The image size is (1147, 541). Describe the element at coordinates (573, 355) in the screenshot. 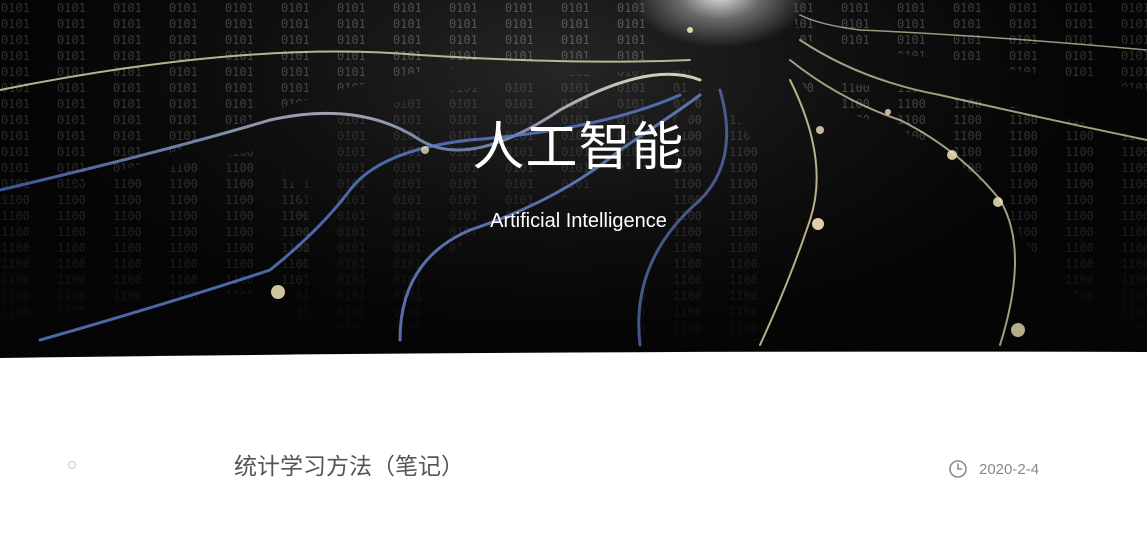

I see `hero-bottom-curve` at that location.